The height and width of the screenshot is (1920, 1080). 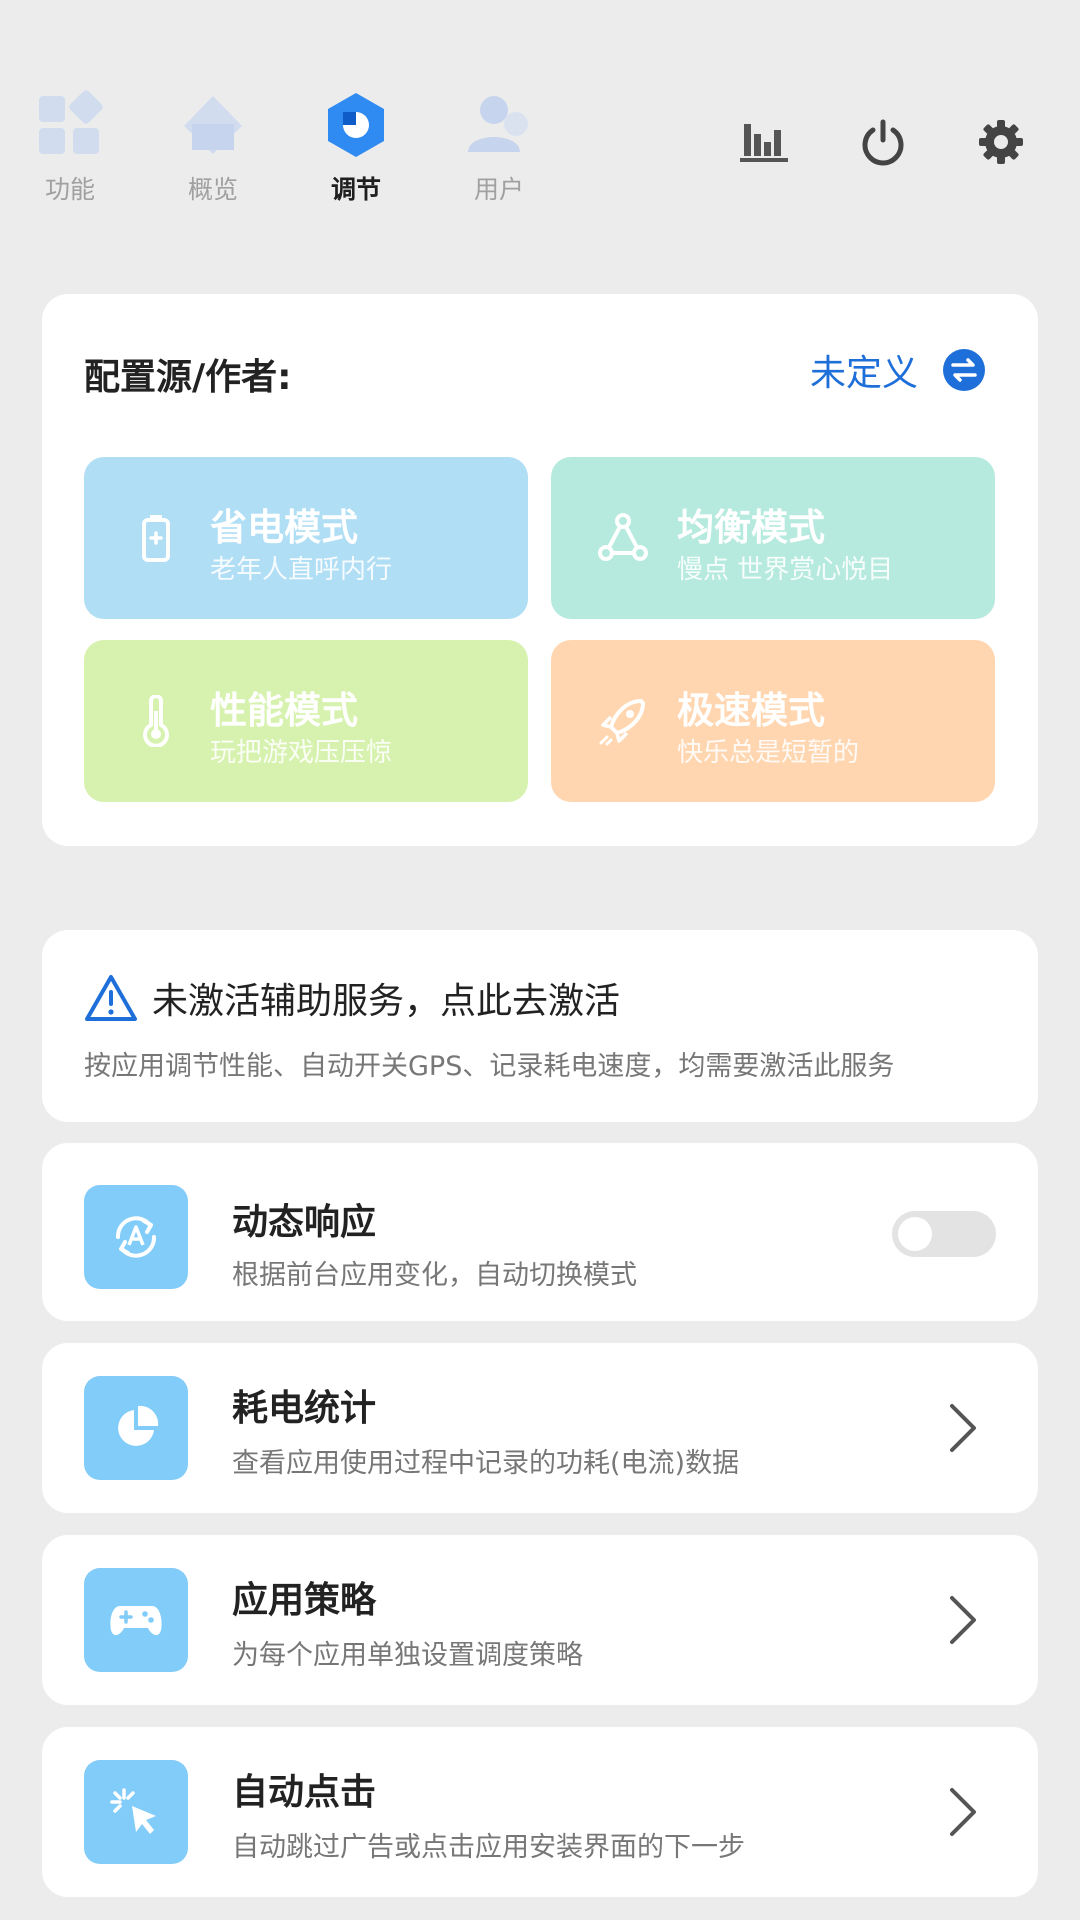 I want to click on warning-header: 未激活辅助服务，点此去激活, so click(x=352, y=998).